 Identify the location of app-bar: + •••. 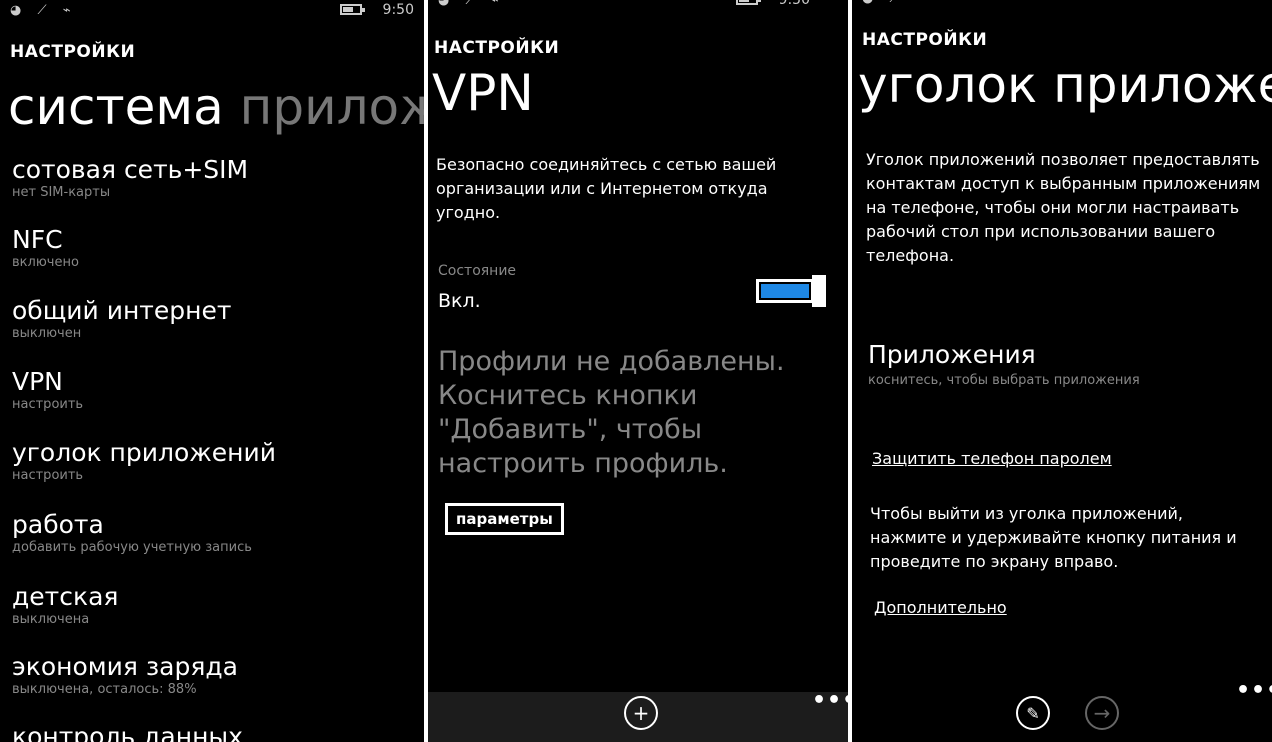
(638, 716).